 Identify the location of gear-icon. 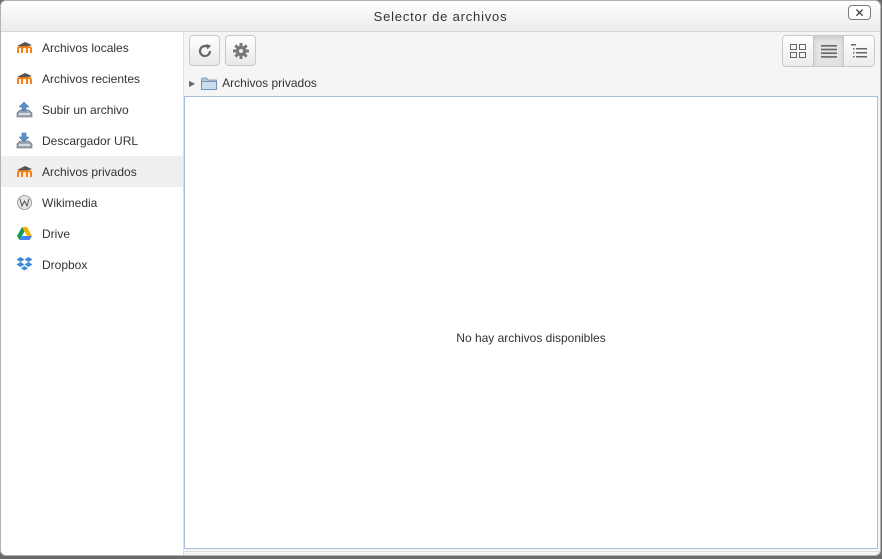
(240, 50).